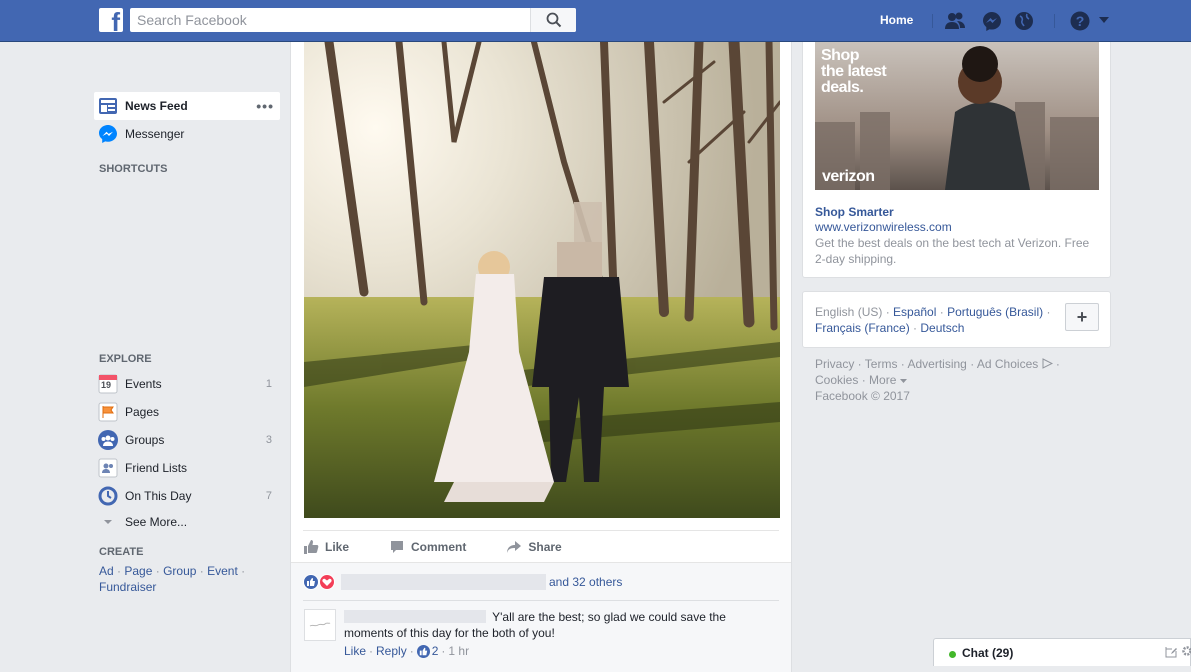  What do you see at coordinates (1024, 21) in the screenshot?
I see `notifications-globe-icon` at bounding box center [1024, 21].